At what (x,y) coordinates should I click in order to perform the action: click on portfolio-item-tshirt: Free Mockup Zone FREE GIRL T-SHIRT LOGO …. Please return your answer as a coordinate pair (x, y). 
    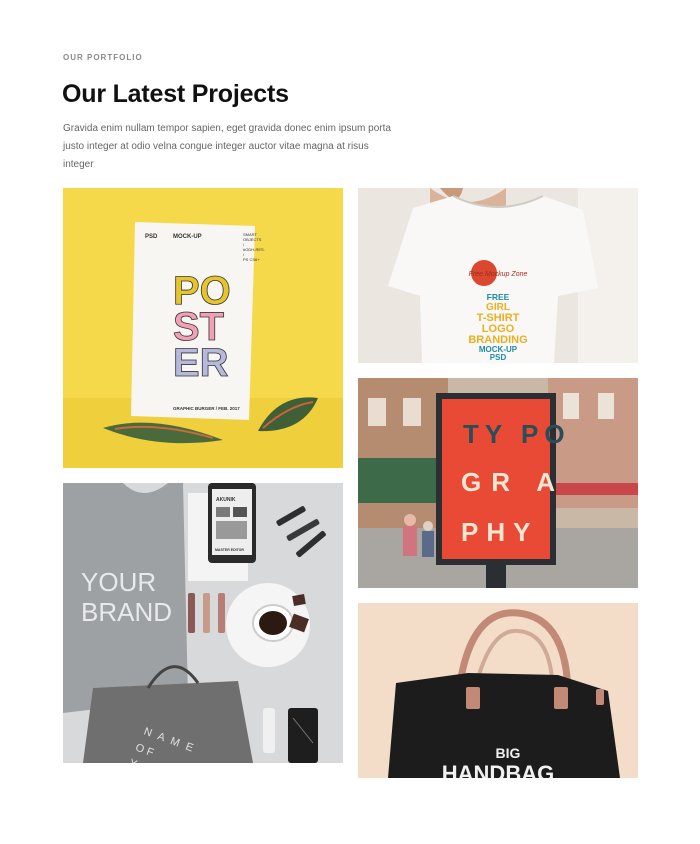
    Looking at the image, I should click on (498, 275).